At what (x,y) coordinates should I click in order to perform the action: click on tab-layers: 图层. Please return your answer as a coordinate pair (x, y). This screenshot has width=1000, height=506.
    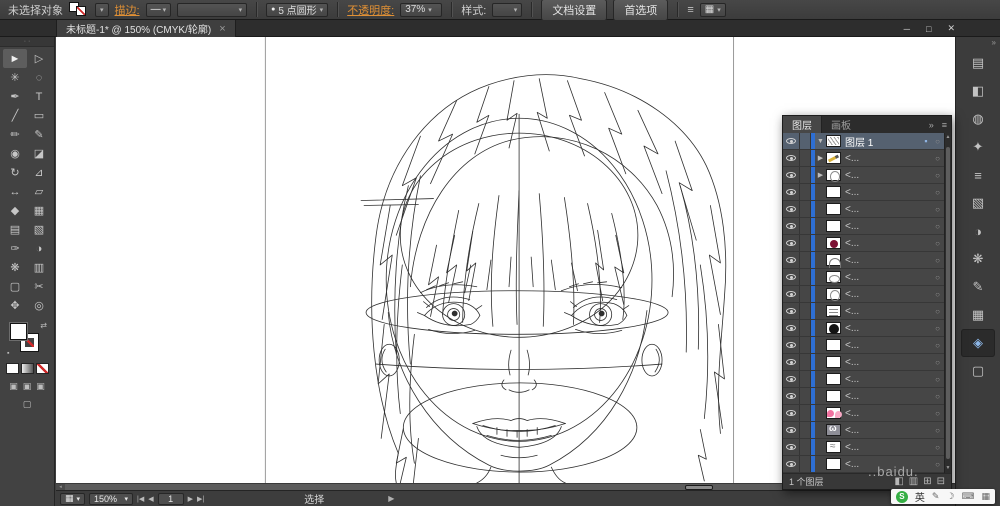
    Looking at the image, I should click on (802, 124).